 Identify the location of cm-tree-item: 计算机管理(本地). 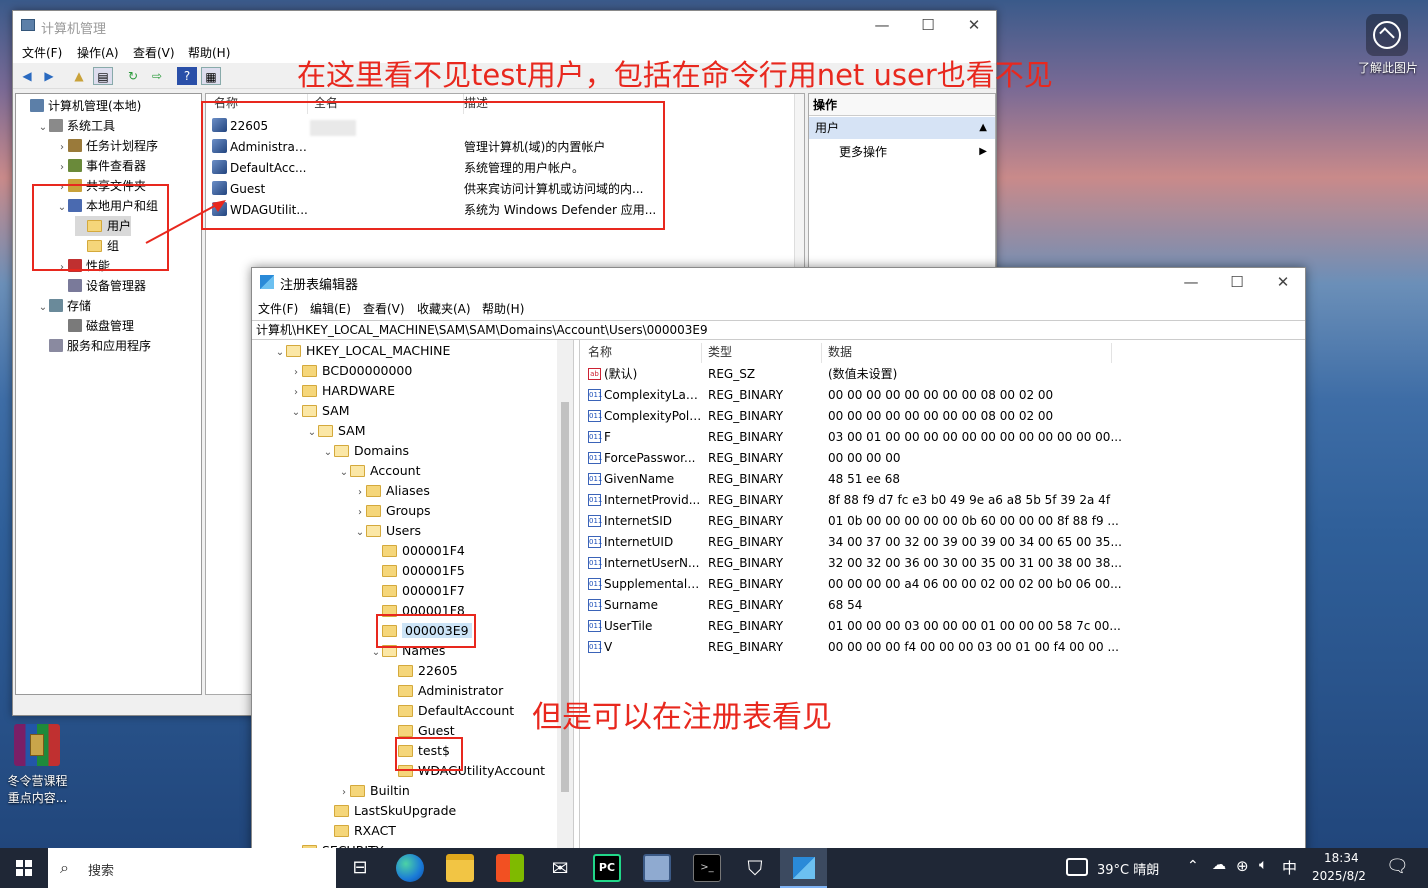
(79, 106).